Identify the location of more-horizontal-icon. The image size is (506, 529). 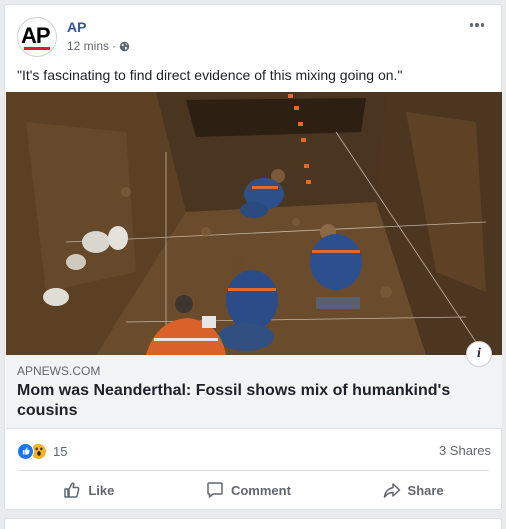
(477, 25).